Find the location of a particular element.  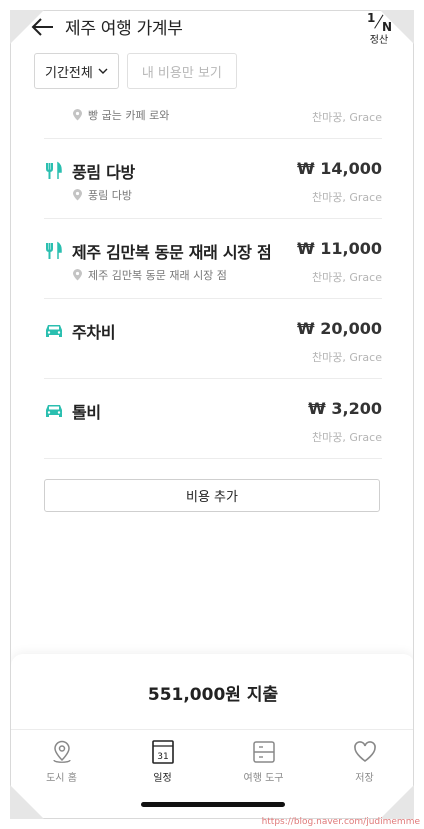

watermark: https://blog.naver.com/judimemme is located at coordinates (340, 822).